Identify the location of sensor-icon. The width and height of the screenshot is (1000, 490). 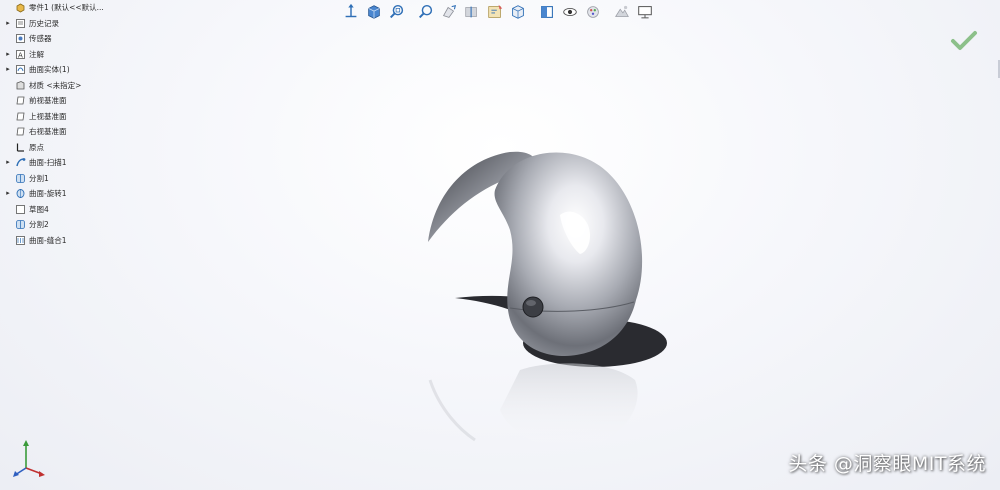
(20, 38).